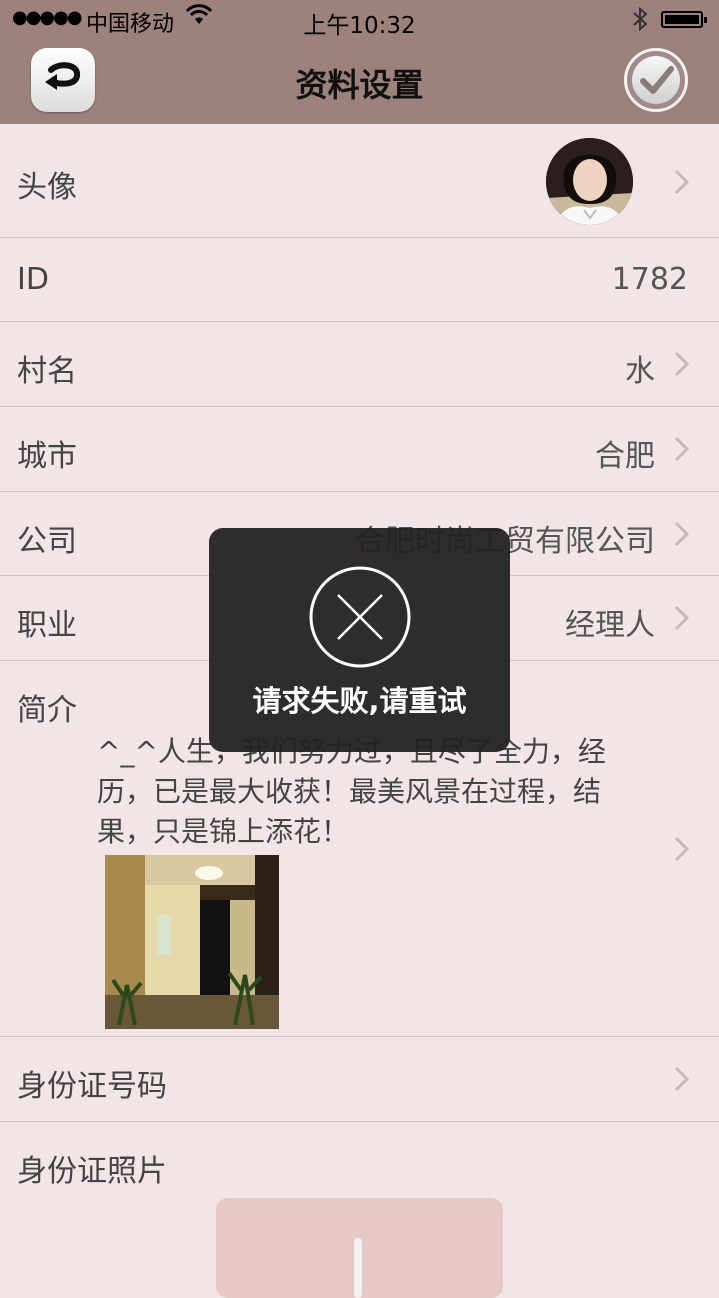 The height and width of the screenshot is (1298, 719). I want to click on status-bar: ●●●●● 中国移动 上午10:32, so click(359, 20).